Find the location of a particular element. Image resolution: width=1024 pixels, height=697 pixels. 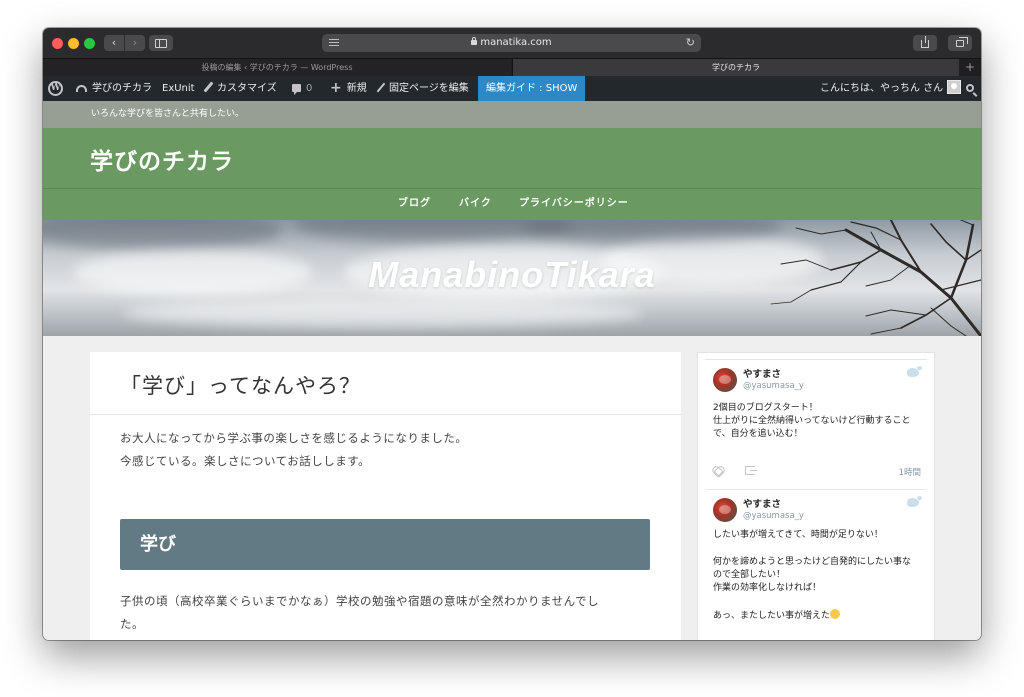

admin-site-name: 学びのチカラ is located at coordinates (114, 88).